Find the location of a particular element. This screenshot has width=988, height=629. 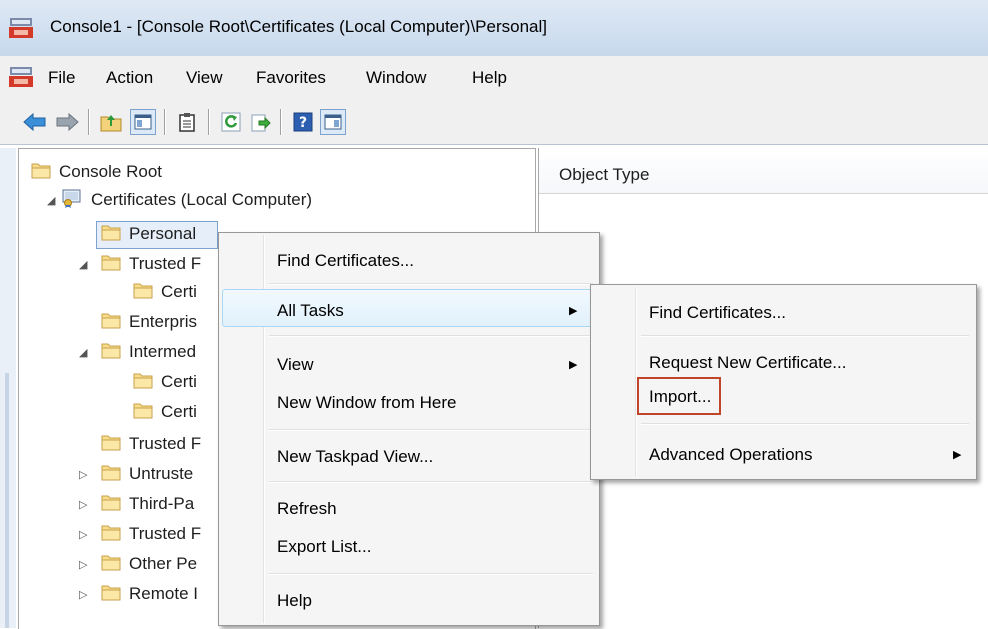

help-icon: ? is located at coordinates (303, 122).